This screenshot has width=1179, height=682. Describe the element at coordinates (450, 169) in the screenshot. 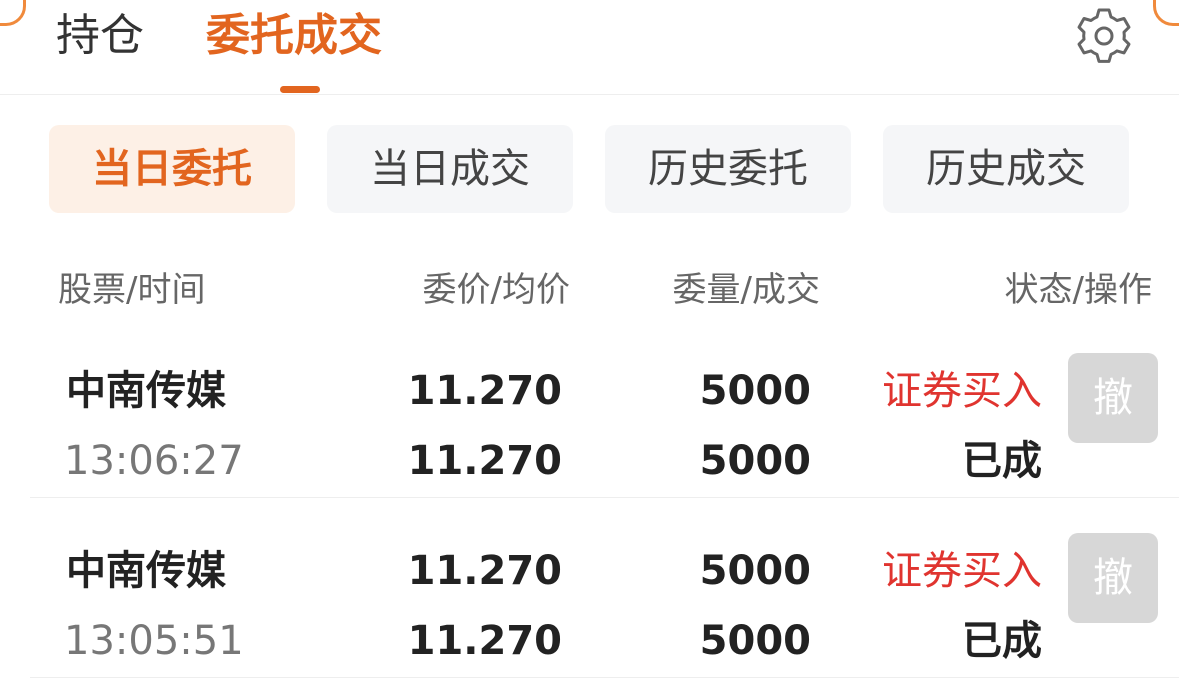

I see `segment-today-trades: 当日成交` at that location.